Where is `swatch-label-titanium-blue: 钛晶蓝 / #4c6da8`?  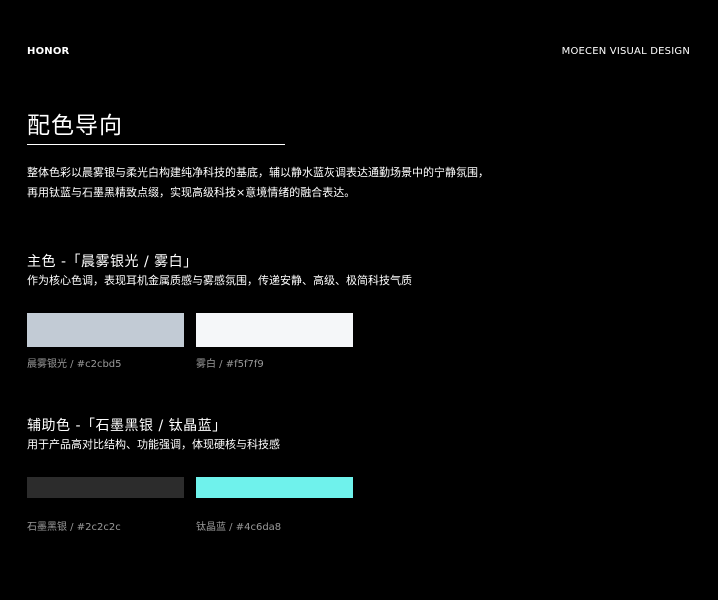
swatch-label-titanium-blue: 钛晶蓝 / #4c6da8 is located at coordinates (239, 527).